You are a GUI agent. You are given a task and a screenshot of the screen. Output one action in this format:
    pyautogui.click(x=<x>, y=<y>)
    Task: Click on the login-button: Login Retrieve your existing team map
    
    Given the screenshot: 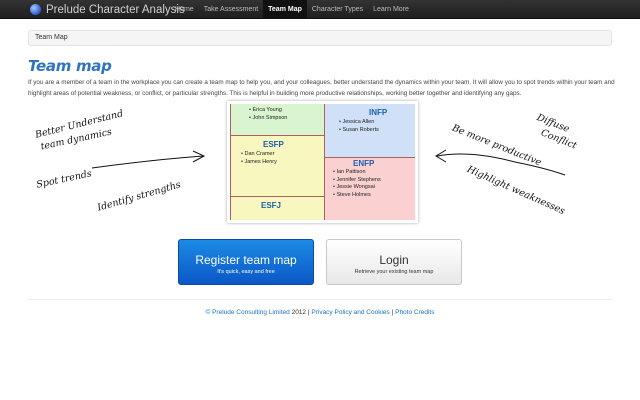 What is the action you would take?
    pyautogui.click(x=394, y=262)
    